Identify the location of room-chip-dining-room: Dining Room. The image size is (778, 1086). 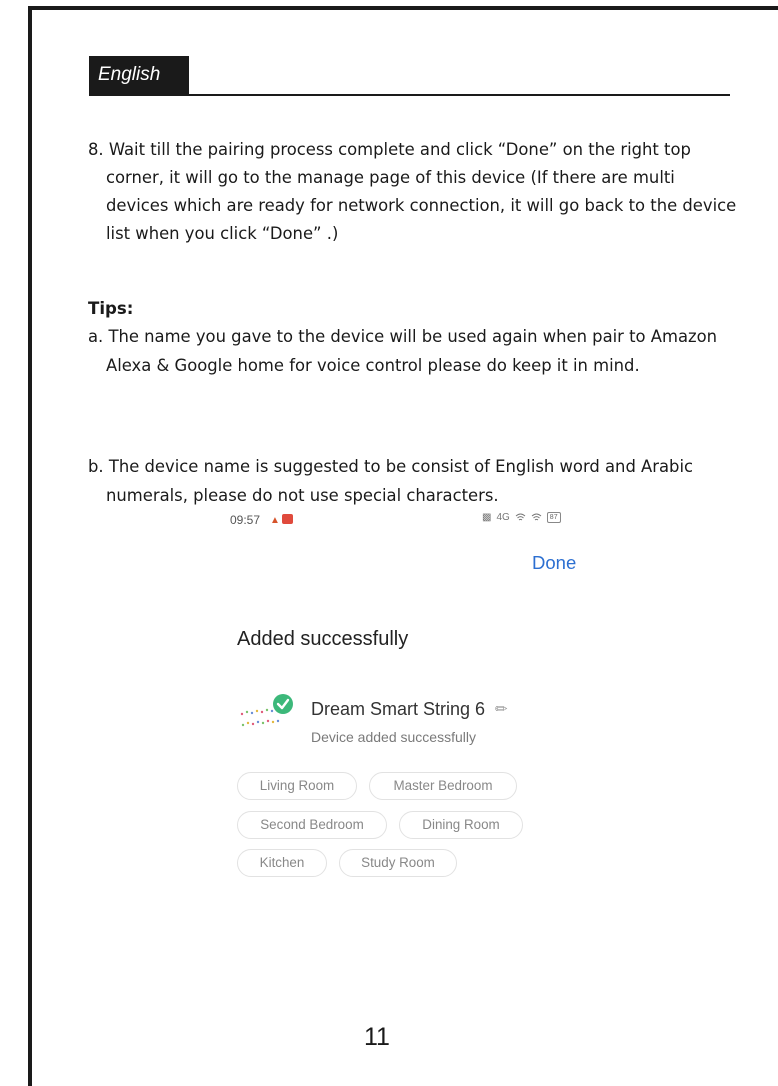
(461, 825).